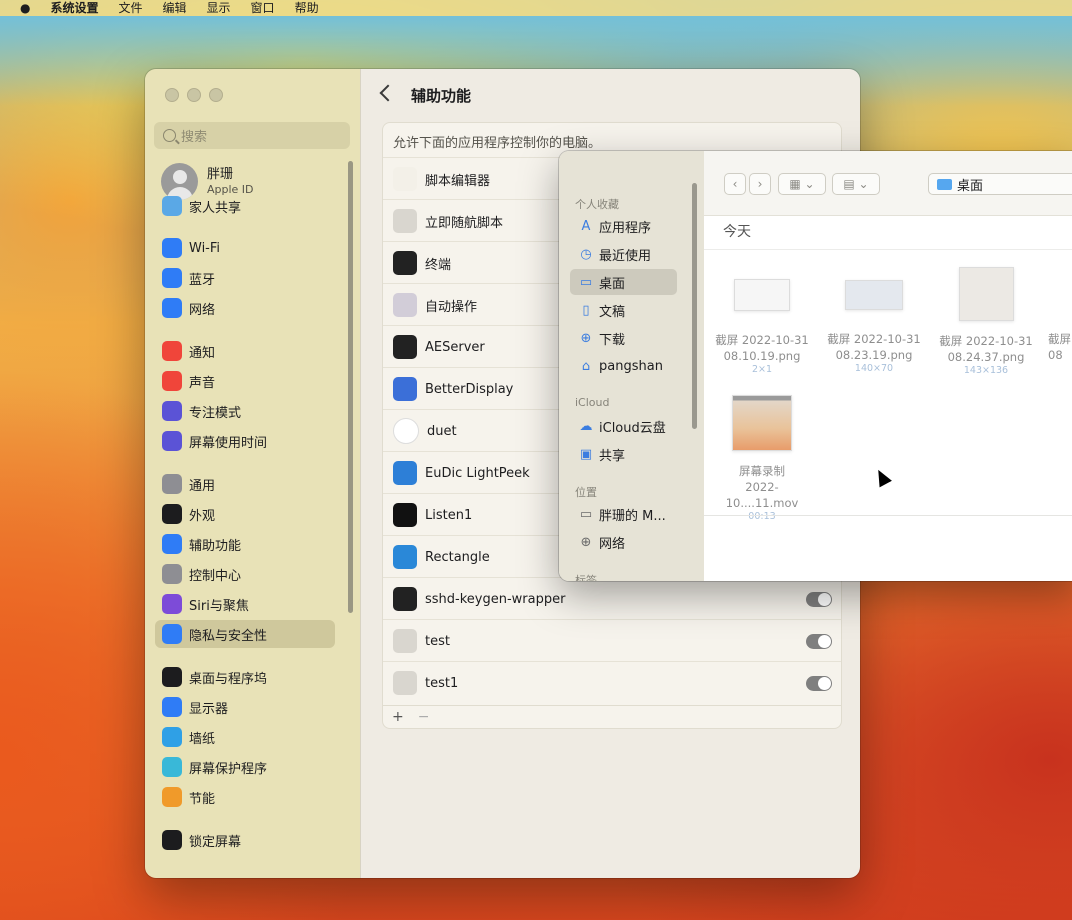 This screenshot has height=920, width=1072. I want to click on sidebar-item: 网络, so click(245, 308).